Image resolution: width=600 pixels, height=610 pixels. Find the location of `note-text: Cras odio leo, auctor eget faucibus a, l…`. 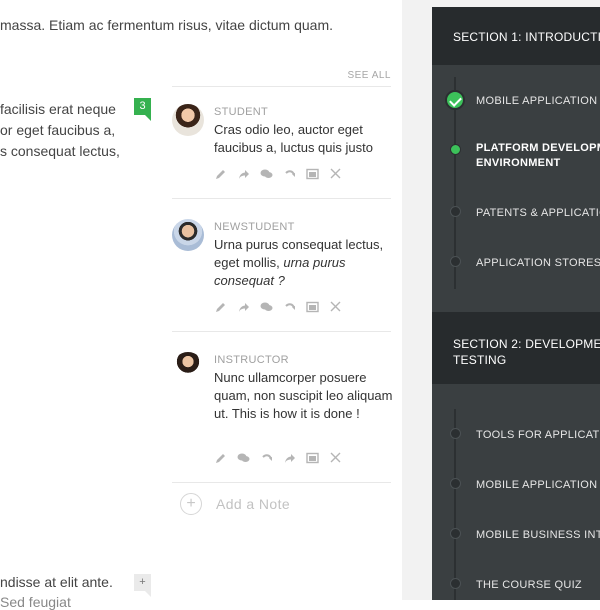

note-text: Cras odio leo, auctor eget faucibus a, l… is located at coordinates (293, 138).